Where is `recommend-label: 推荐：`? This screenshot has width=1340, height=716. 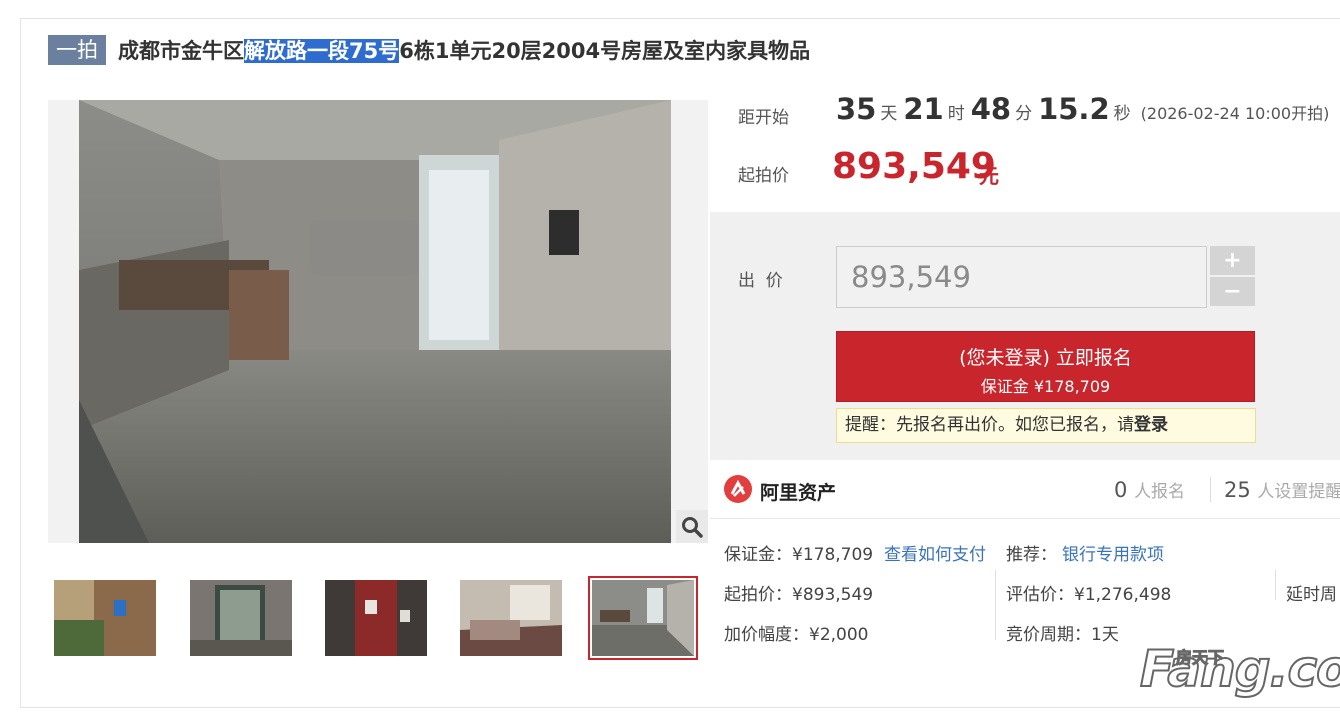 recommend-label: 推荐： is located at coordinates (1031, 555).